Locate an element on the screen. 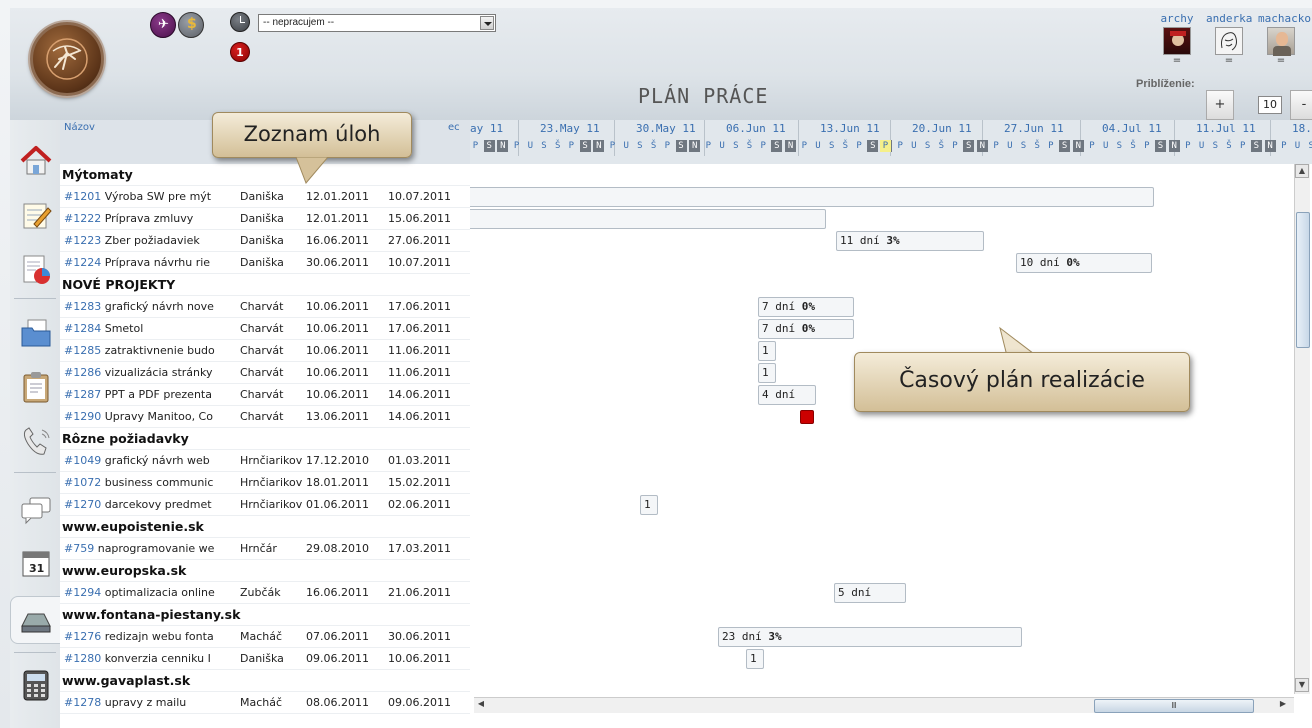 This screenshot has width=1312, height=728. task-id-link: #1049 is located at coordinates (82, 460).